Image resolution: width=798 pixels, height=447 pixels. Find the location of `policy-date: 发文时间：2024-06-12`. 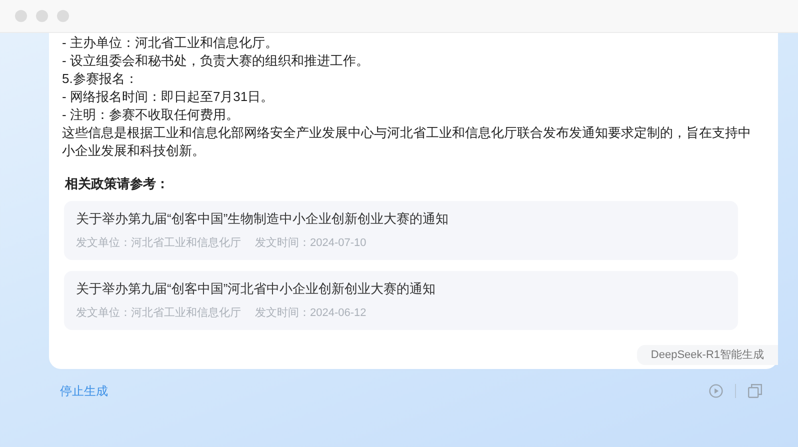

policy-date: 发文时间：2024-06-12 is located at coordinates (310, 313).